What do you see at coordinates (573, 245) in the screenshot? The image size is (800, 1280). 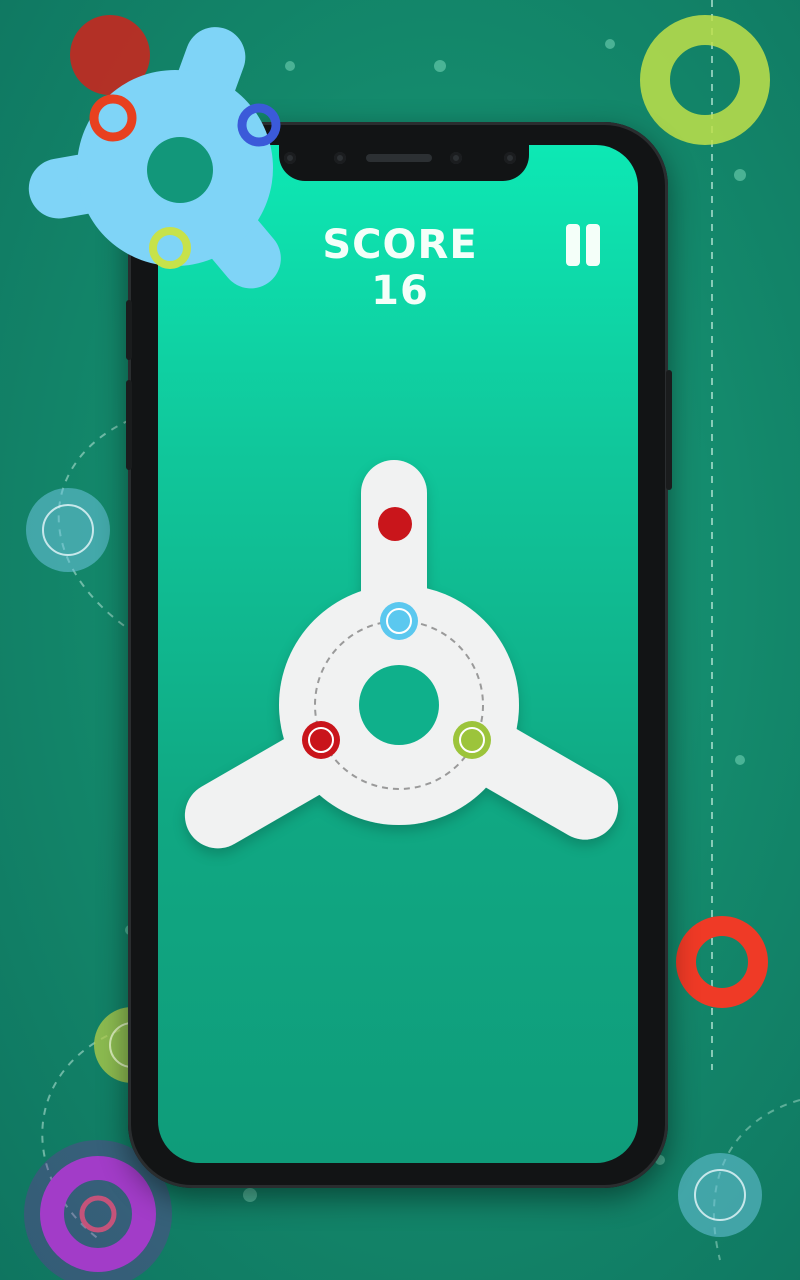 I see `pause-icon` at bounding box center [573, 245].